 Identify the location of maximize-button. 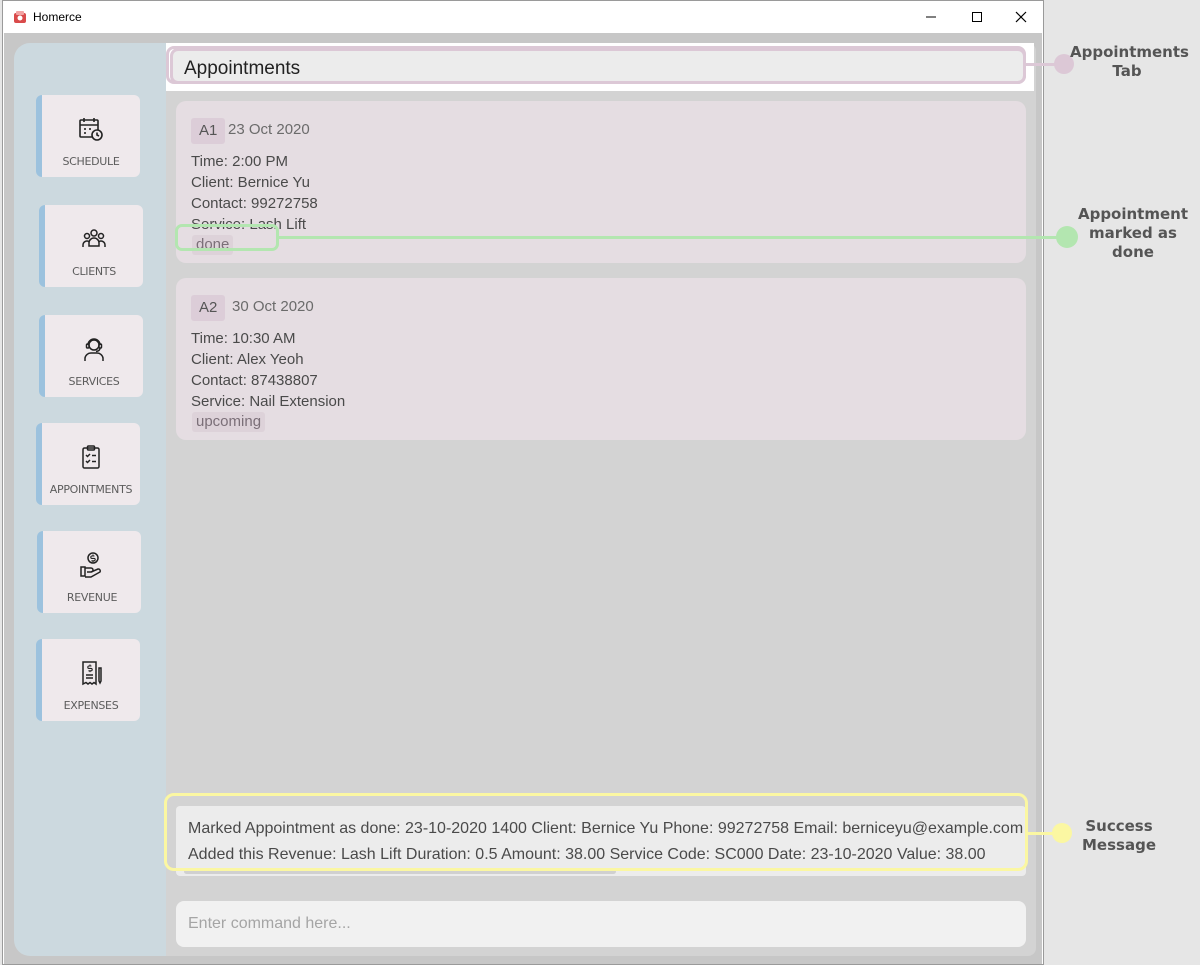
(977, 17).